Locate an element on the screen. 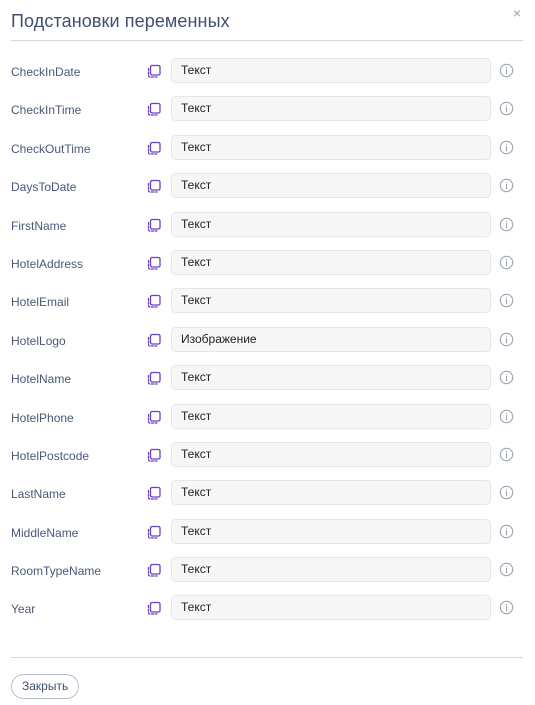 The image size is (535, 705). variable-row: HotelLogo Изображение is located at coordinates (267, 340).